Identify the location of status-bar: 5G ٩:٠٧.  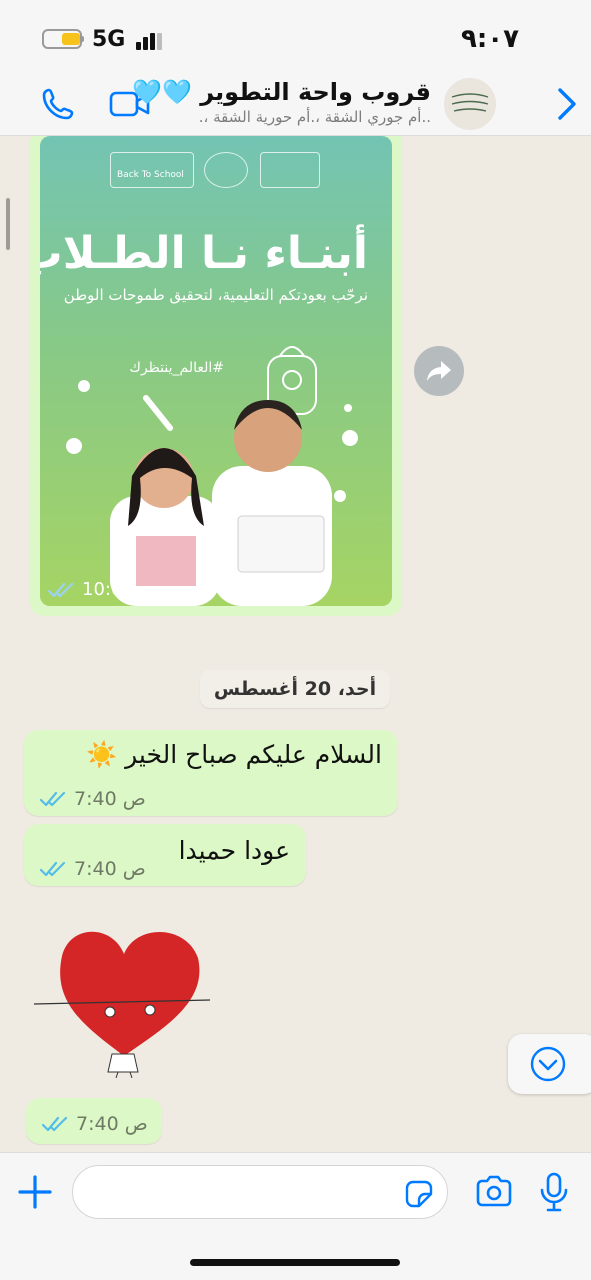
(295, 38).